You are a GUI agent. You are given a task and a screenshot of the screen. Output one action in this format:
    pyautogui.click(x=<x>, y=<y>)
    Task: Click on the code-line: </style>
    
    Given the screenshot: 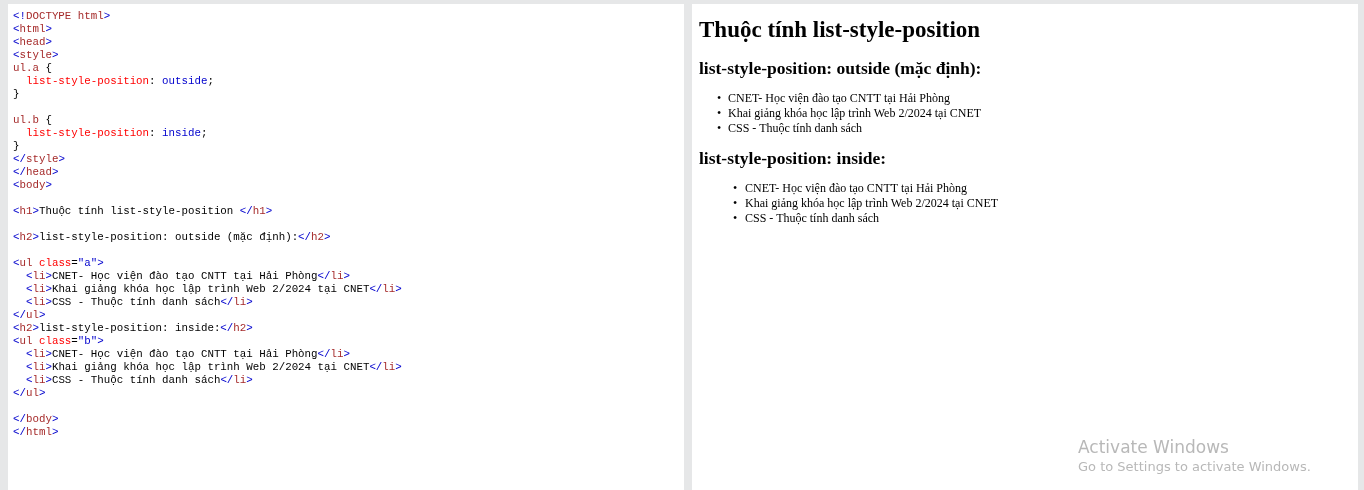 What is the action you would take?
    pyautogui.click(x=39, y=159)
    